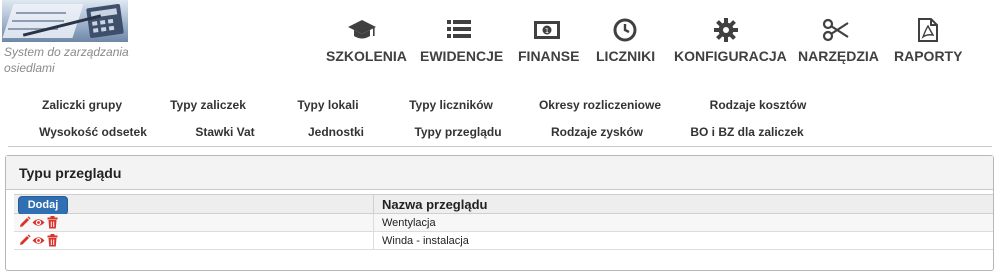 The image size is (1000, 278). What do you see at coordinates (549, 56) in the screenshot?
I see `nav-label: FINANSE` at bounding box center [549, 56].